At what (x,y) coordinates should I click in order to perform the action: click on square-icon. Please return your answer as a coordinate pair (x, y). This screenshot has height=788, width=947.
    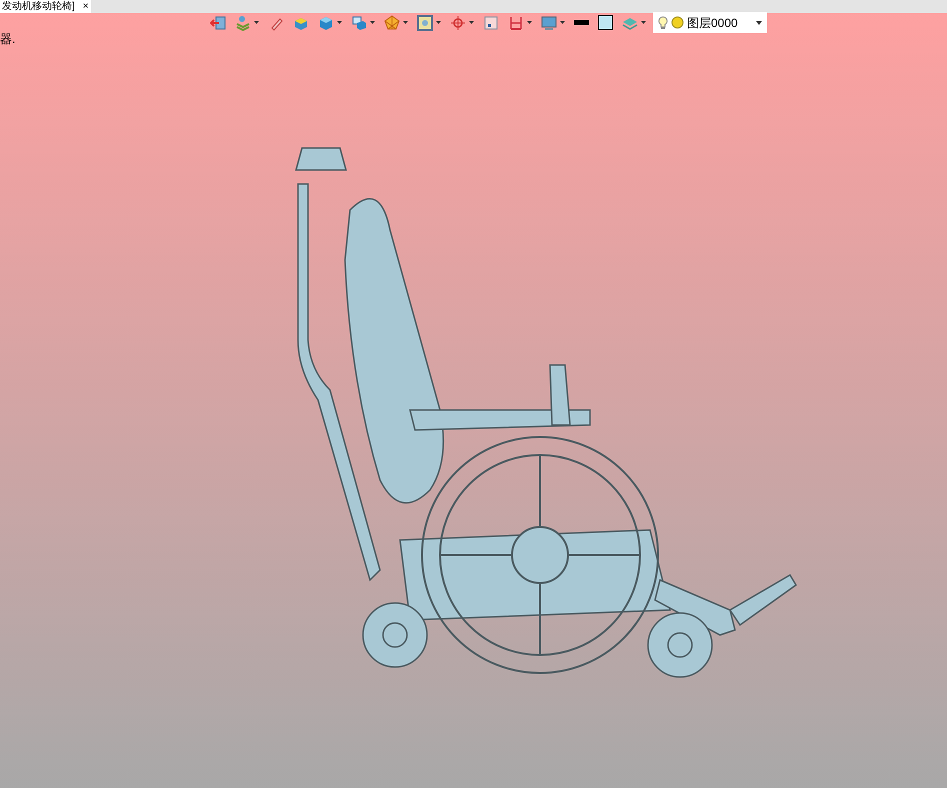
    Looking at the image, I should click on (491, 22).